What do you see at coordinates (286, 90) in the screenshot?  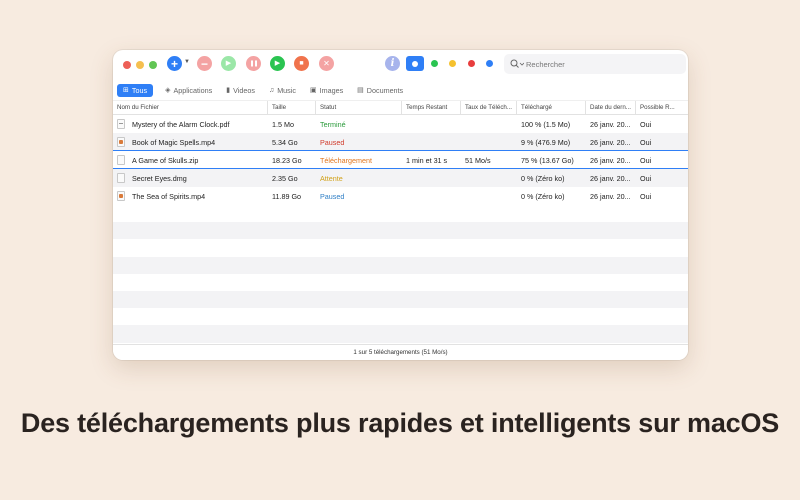 I see `tab-label: Music` at bounding box center [286, 90].